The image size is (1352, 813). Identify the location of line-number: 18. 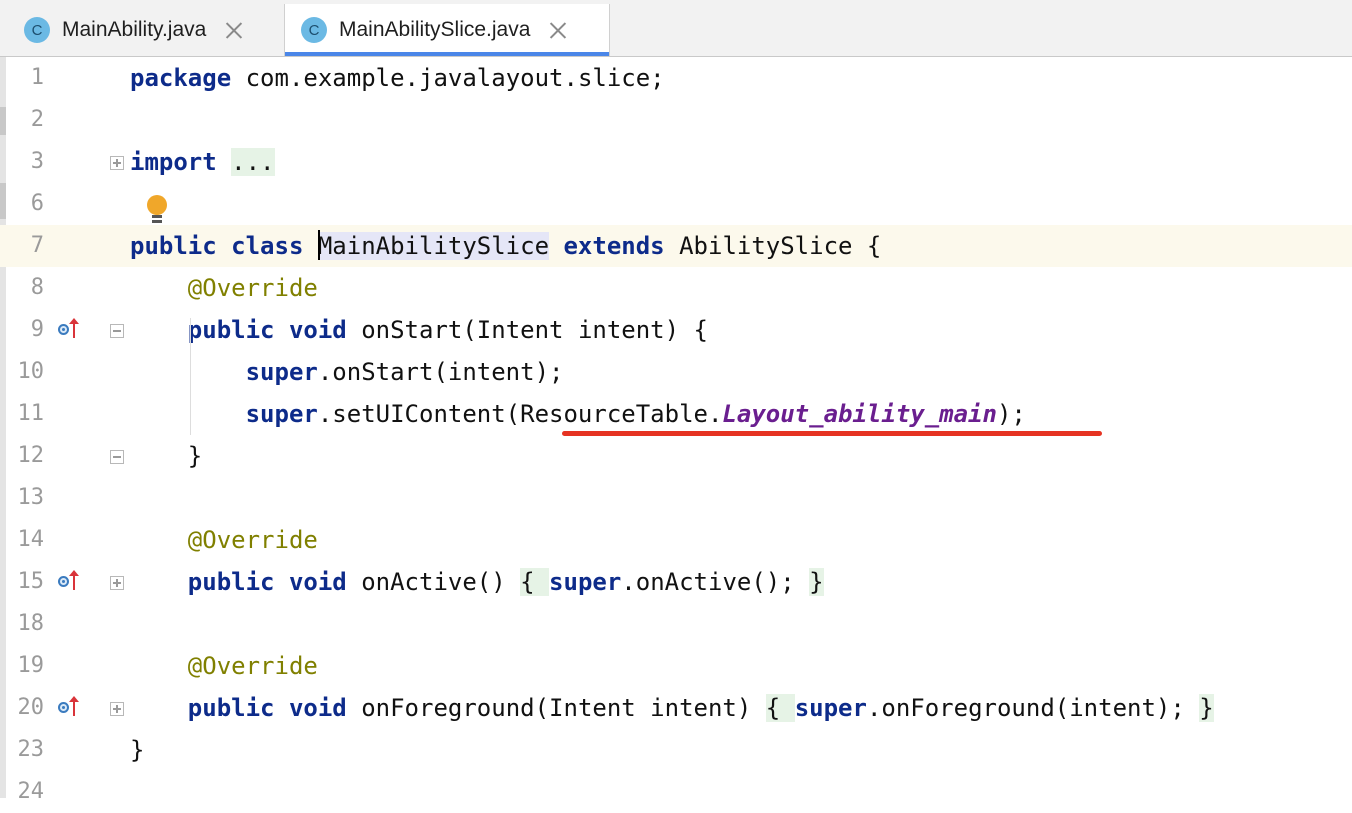
(31, 623).